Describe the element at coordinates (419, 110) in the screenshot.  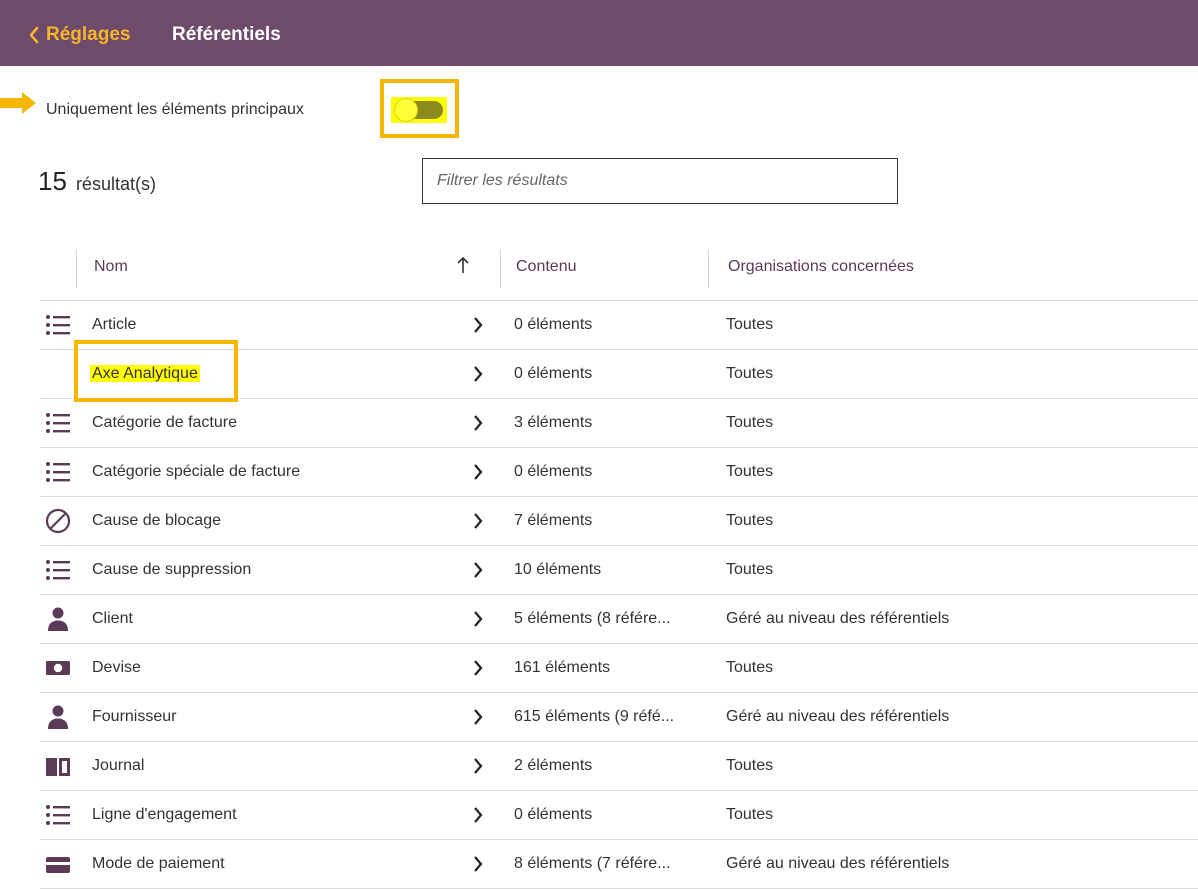
I see `main-elements-toggle` at that location.